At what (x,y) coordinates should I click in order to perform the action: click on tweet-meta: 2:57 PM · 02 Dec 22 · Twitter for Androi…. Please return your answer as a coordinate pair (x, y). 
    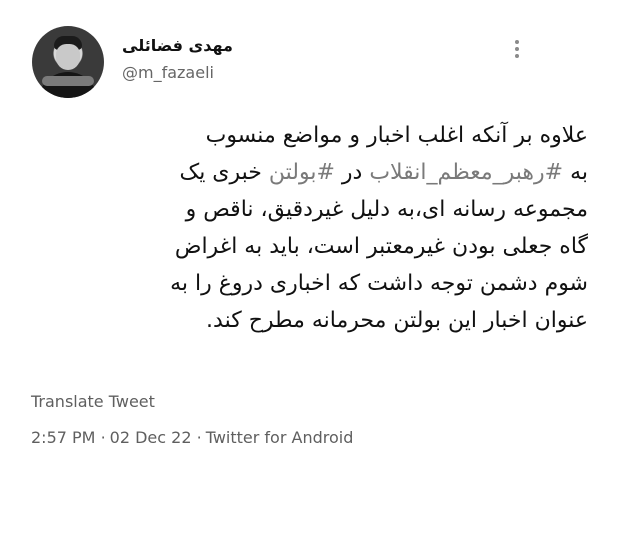
    Looking at the image, I should click on (192, 437).